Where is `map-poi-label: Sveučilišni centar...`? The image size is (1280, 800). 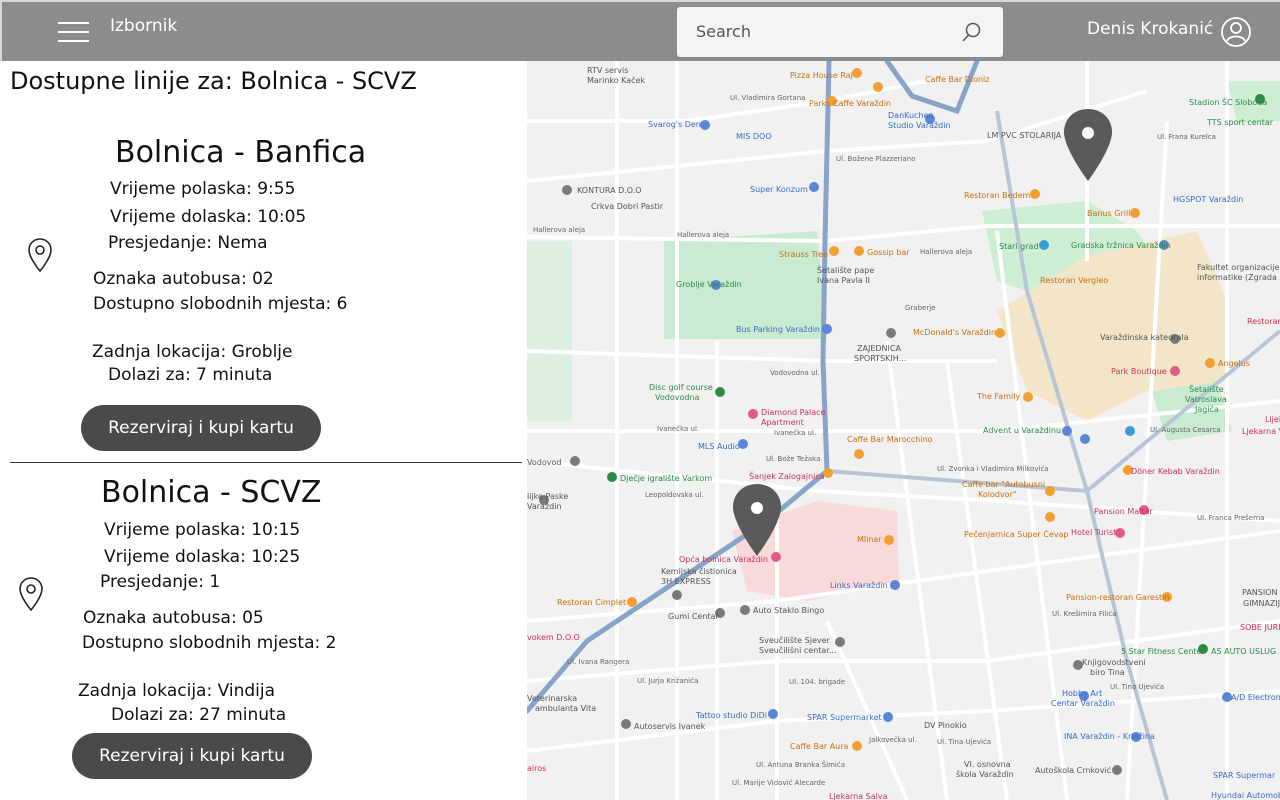 map-poi-label: Sveučilišni centar... is located at coordinates (798, 650).